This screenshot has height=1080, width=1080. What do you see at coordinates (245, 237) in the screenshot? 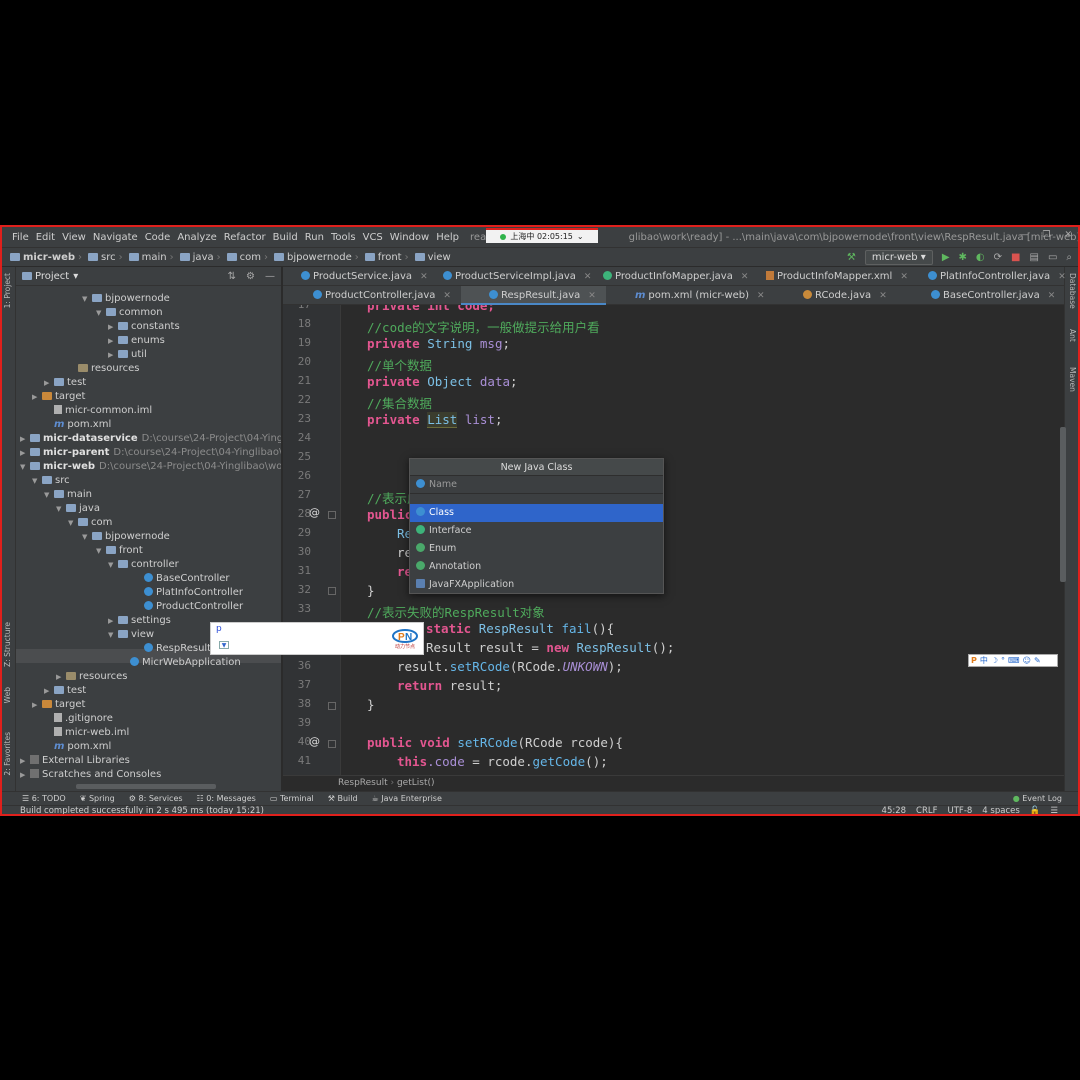
I see `menu-refactor: Refactor` at bounding box center [245, 237].